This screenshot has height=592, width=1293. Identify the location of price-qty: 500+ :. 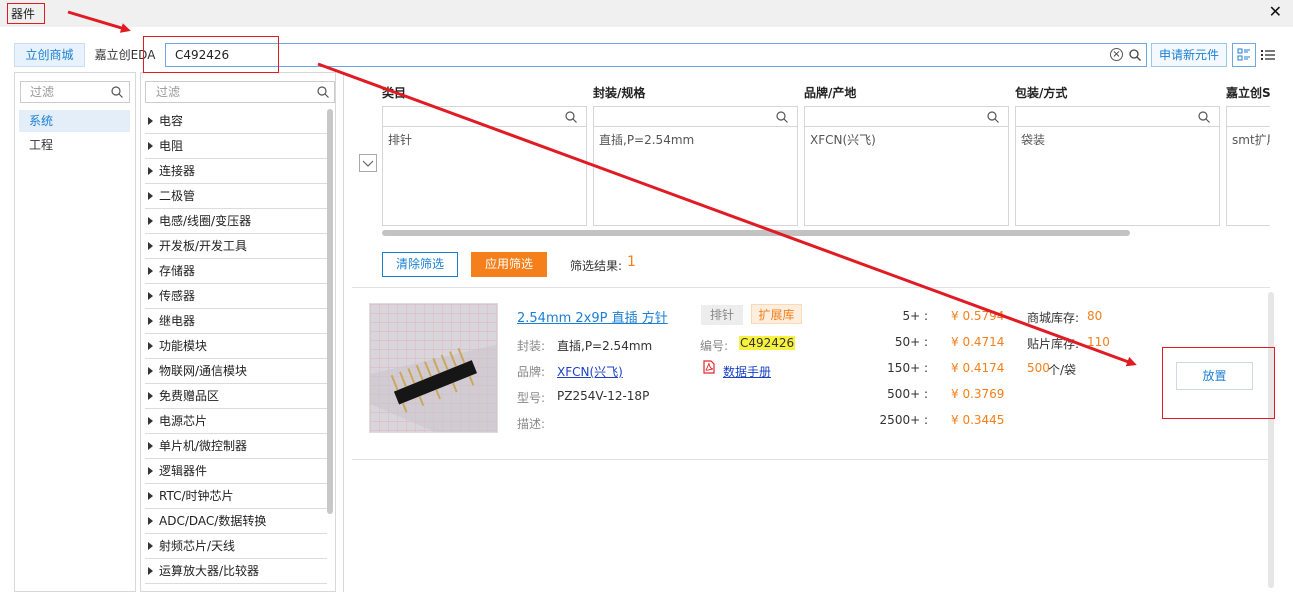
(907, 394).